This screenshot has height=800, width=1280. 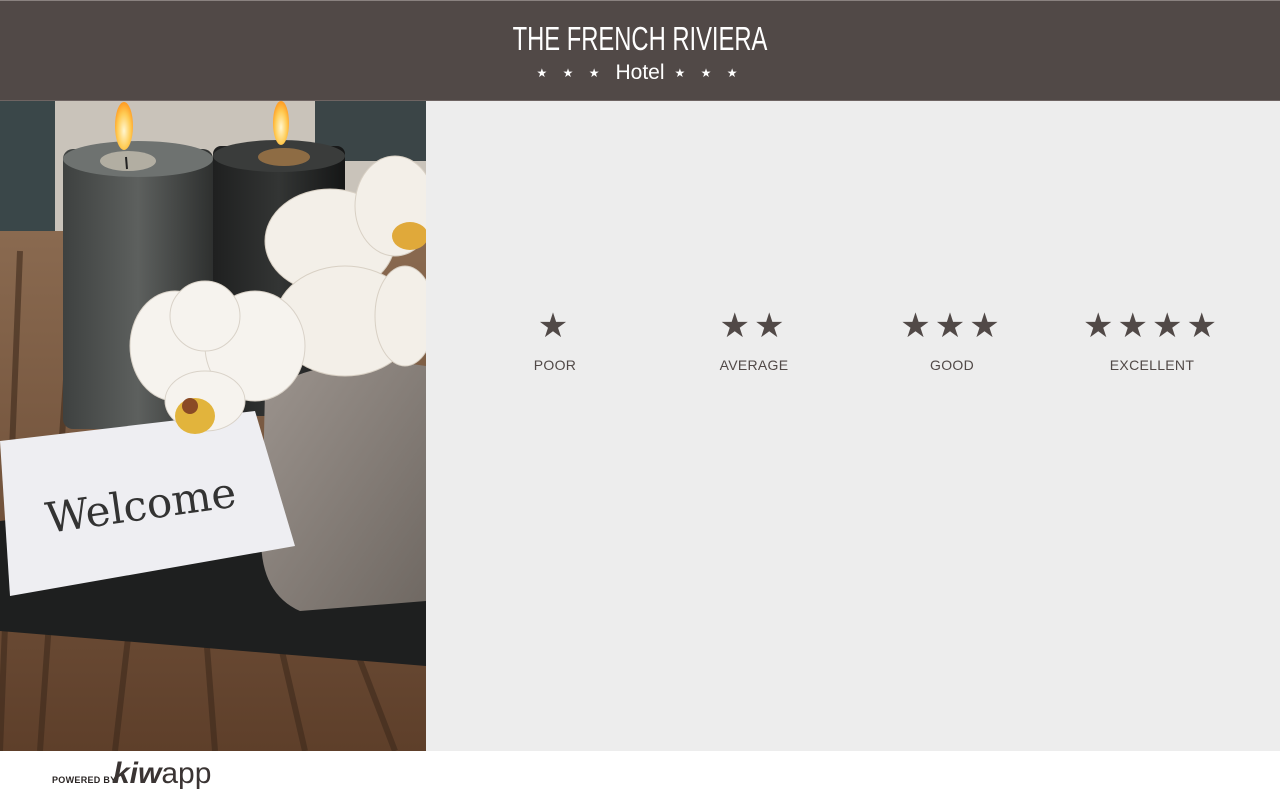 I want to click on star-icon: ★★★★, so click(x=1152, y=326).